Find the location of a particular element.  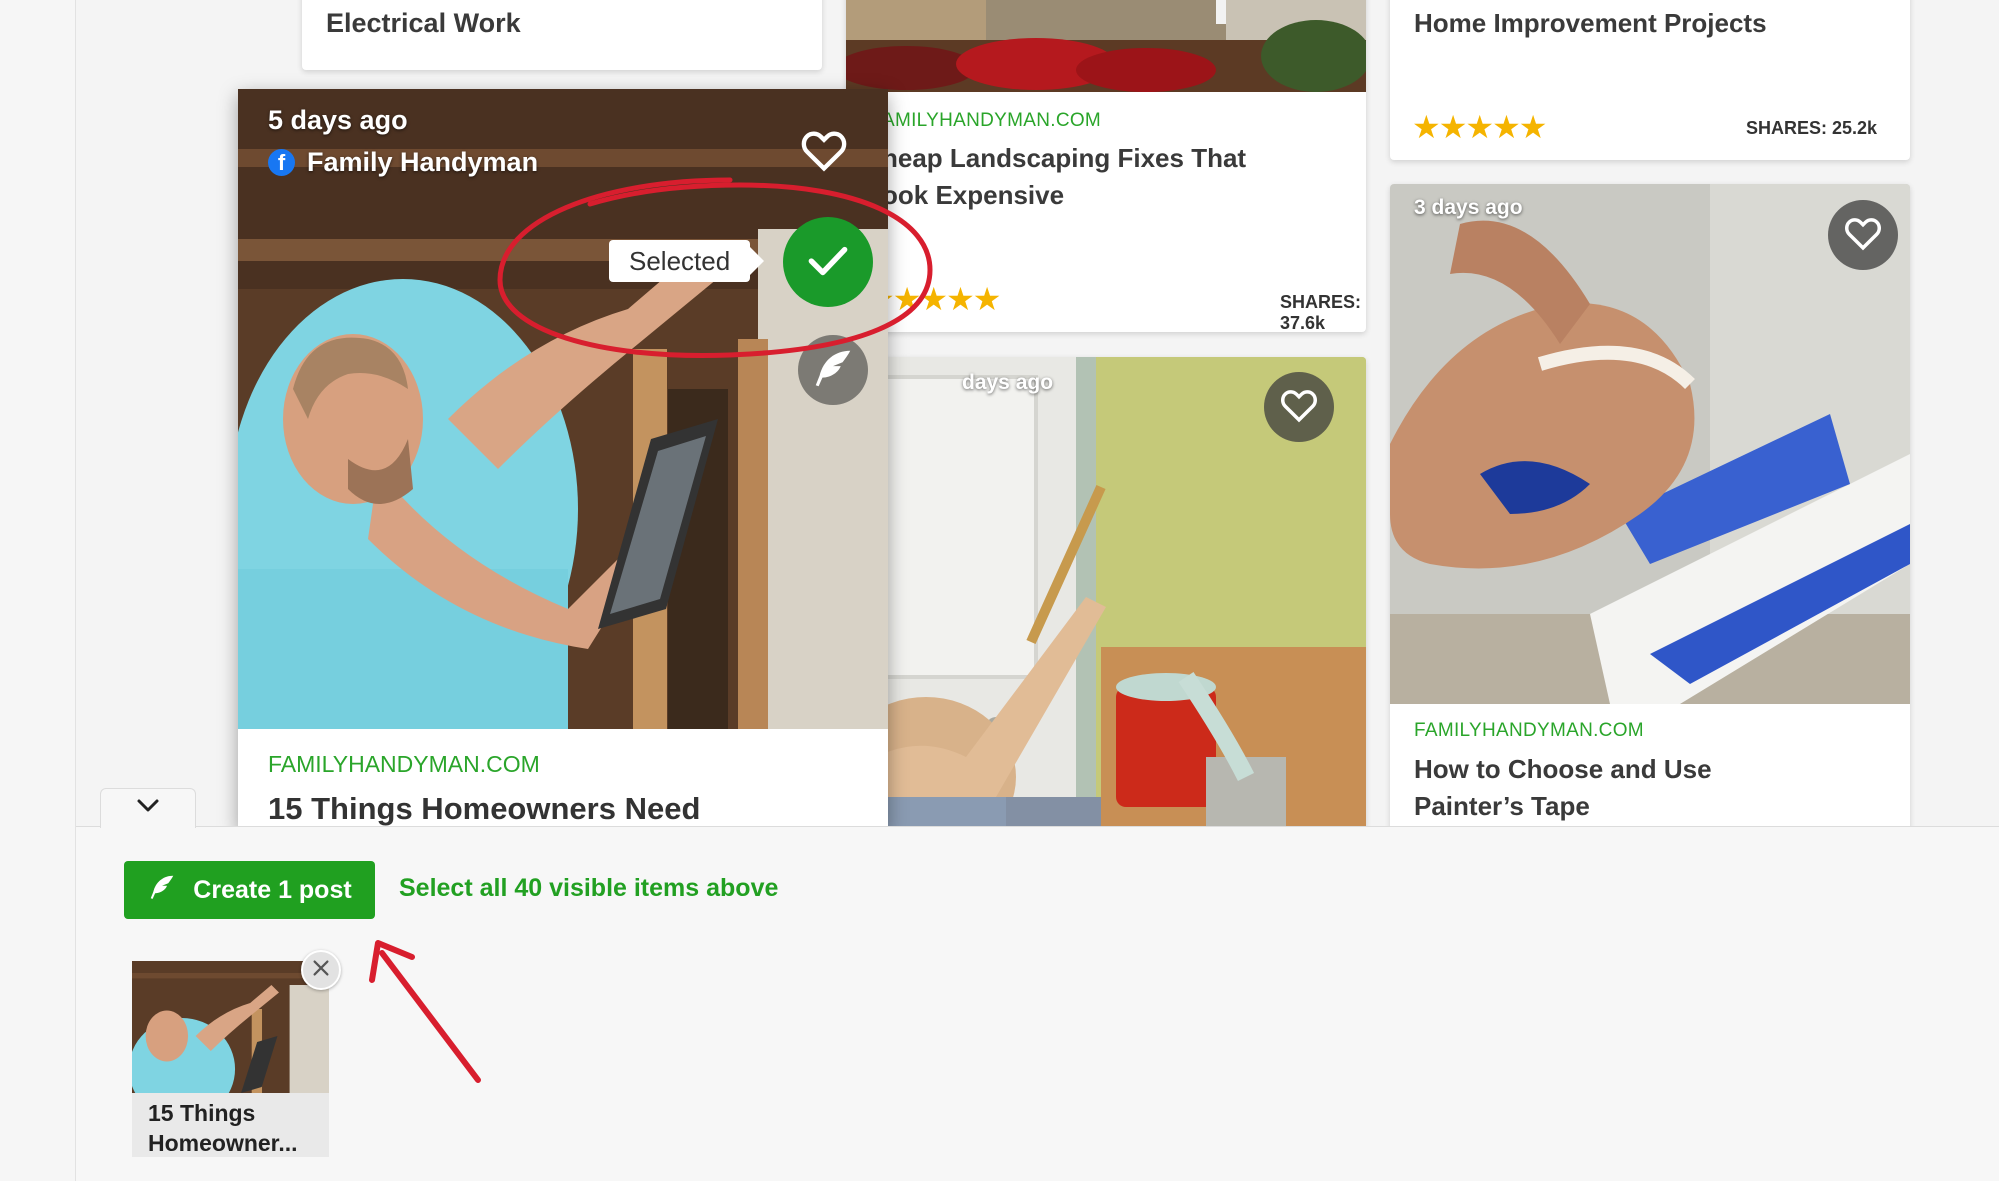

posted-time: 5 days ago is located at coordinates (338, 120).